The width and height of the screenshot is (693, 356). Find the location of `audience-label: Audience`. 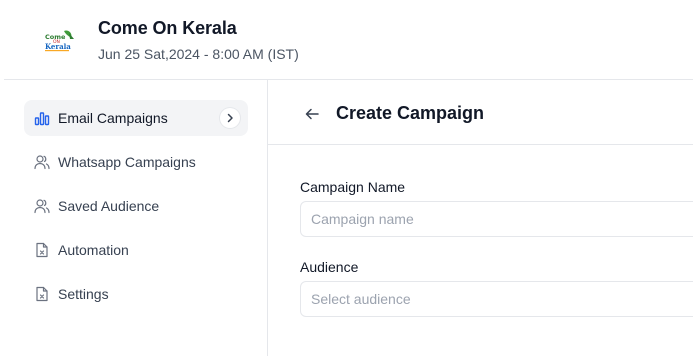

audience-label: Audience is located at coordinates (329, 267).